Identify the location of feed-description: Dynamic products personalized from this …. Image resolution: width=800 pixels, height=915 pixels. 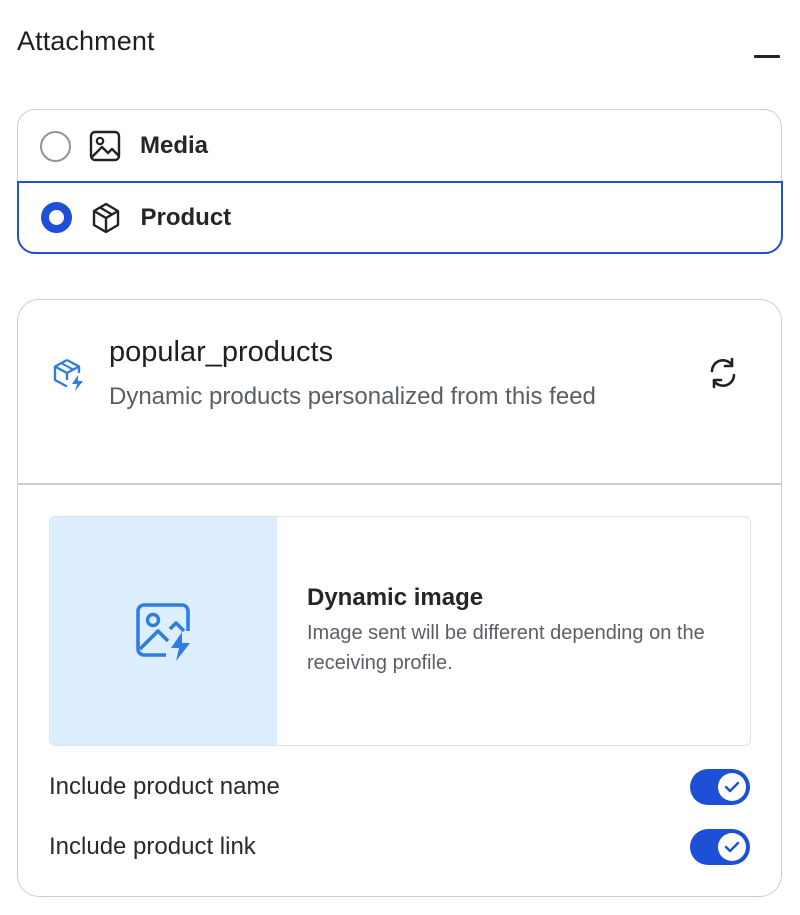
(352, 396).